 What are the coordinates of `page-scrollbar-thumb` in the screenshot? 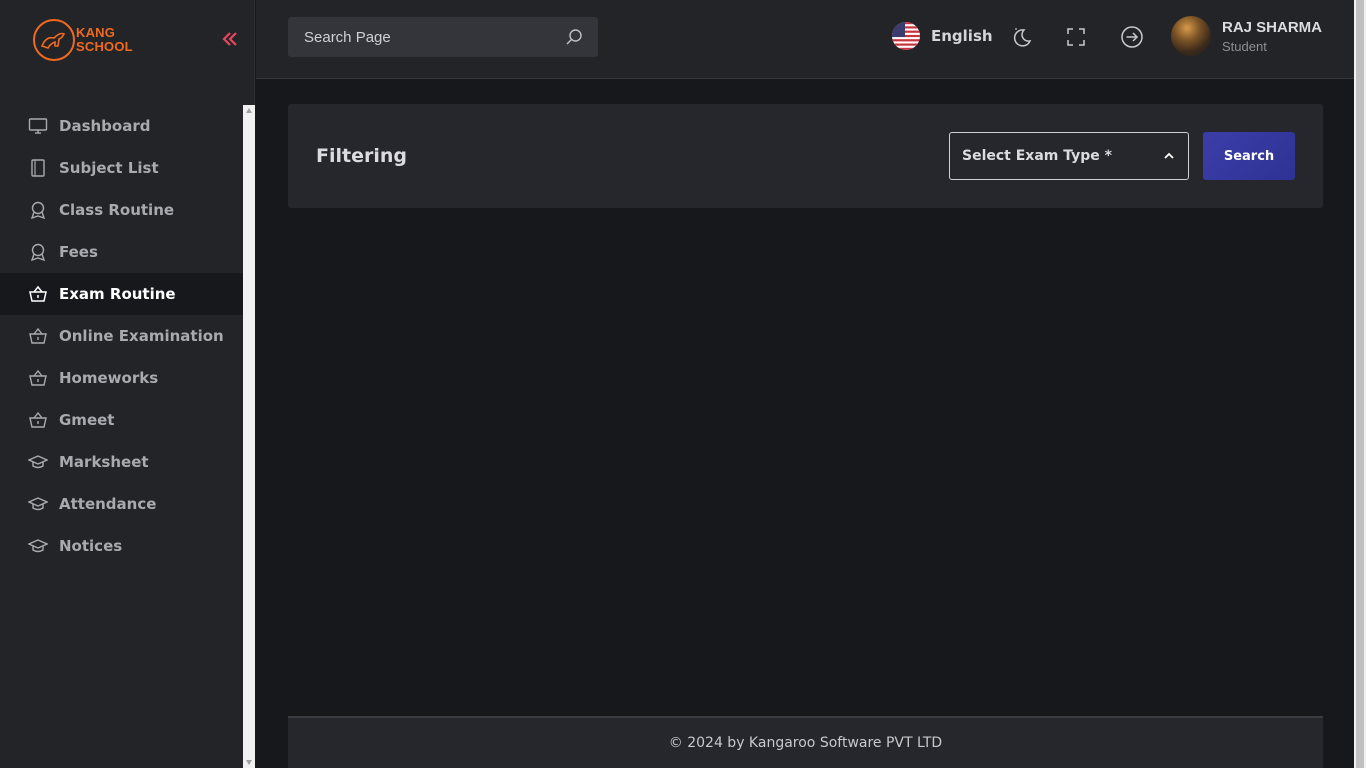 It's located at (1360, 384).